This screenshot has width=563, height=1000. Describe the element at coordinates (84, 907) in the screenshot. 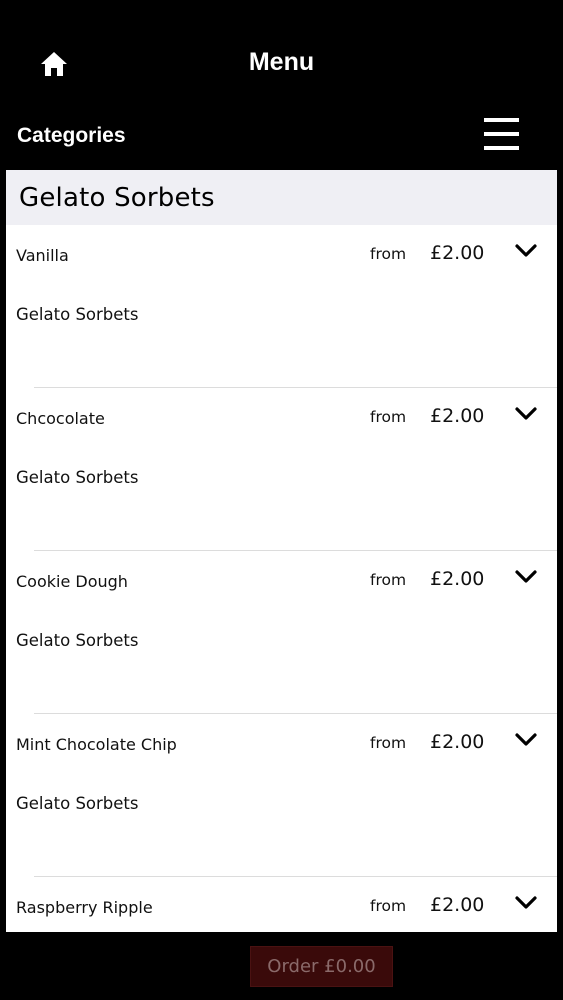

I see `item-name: Raspberry Ripple` at that location.